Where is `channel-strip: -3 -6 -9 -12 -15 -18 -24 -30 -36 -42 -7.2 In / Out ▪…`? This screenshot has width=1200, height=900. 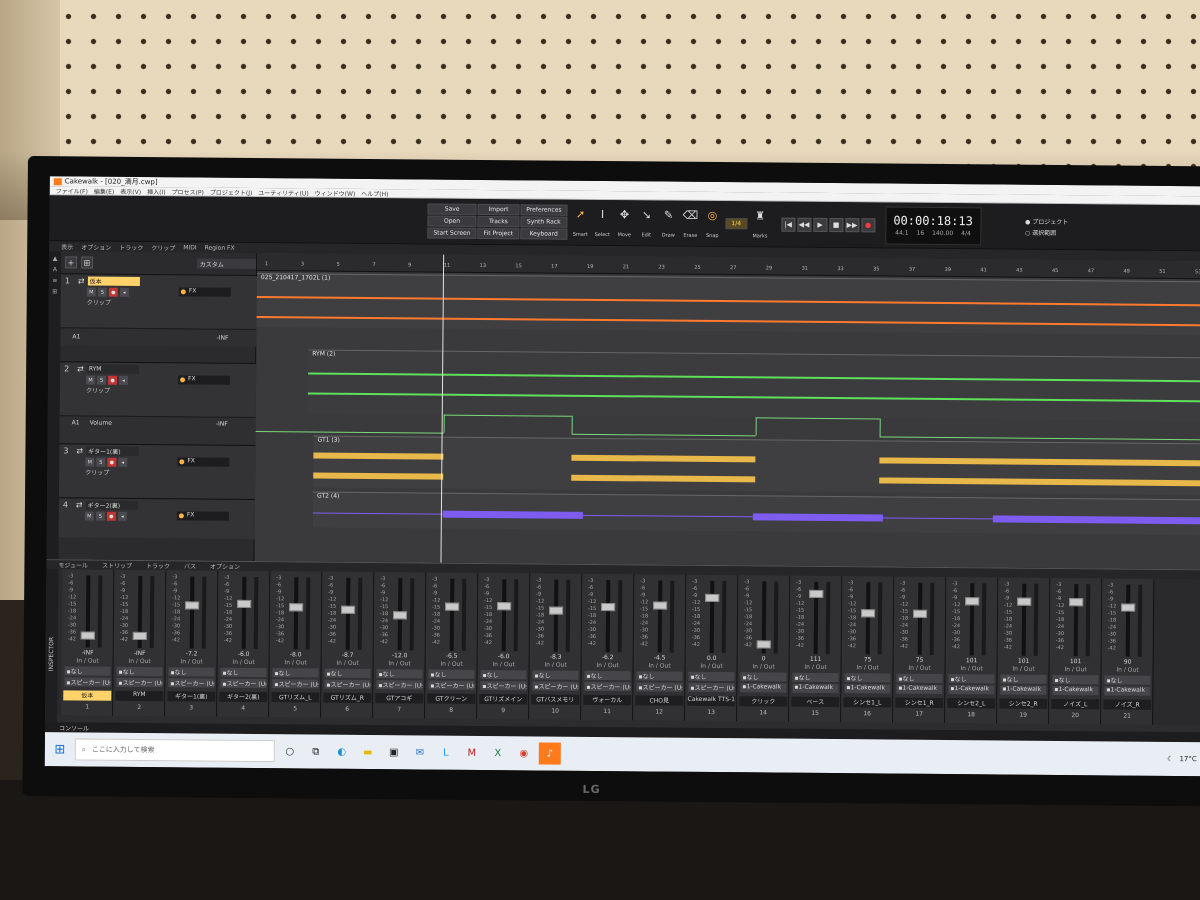
channel-strip: -3 -6 -9 -12 -15 -18 -24 -30 -36 -42 -7.2 In / Out ▪… is located at coordinates (192, 643).